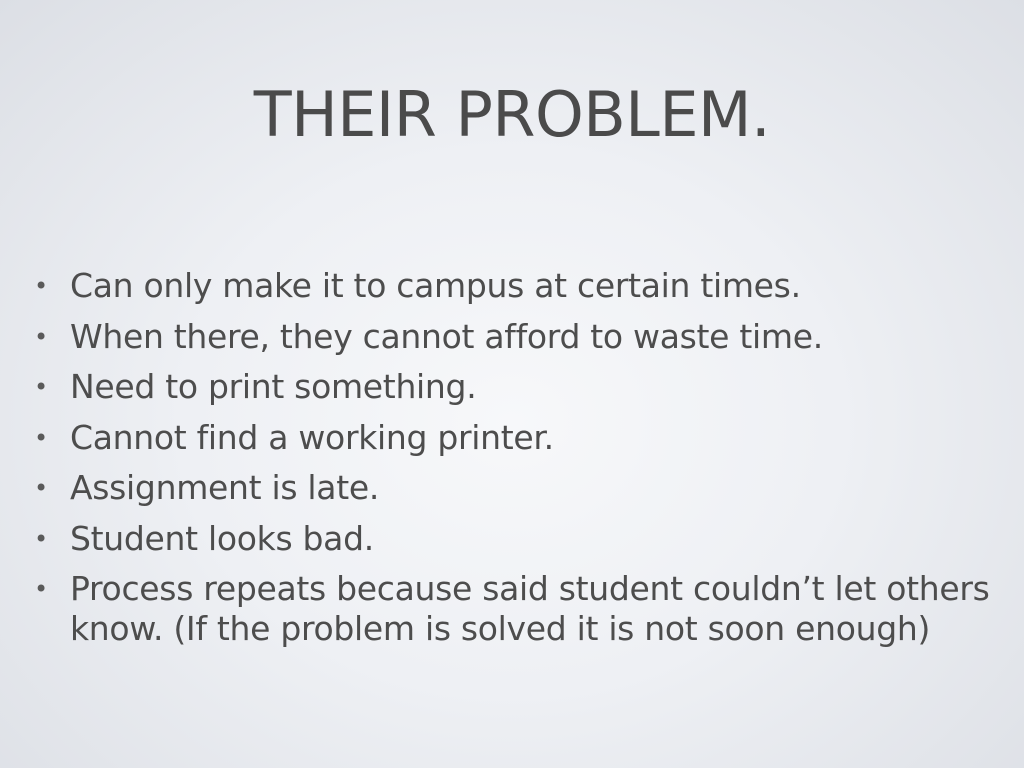 Image resolution: width=1024 pixels, height=768 pixels. I want to click on bullet-text: Cannot find a working printer., so click(312, 437).